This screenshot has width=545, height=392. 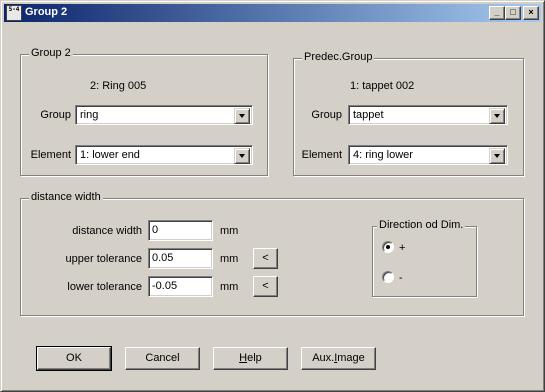 What do you see at coordinates (14, 13) in the screenshot?
I see `app-icon: 5-4` at bounding box center [14, 13].